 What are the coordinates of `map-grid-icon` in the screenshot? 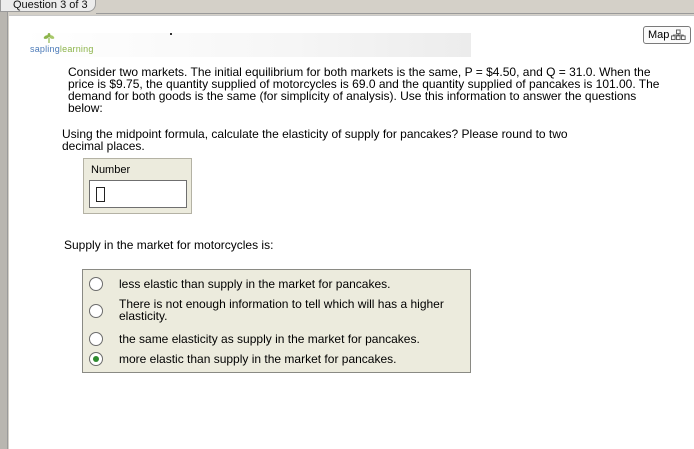 It's located at (678, 35).